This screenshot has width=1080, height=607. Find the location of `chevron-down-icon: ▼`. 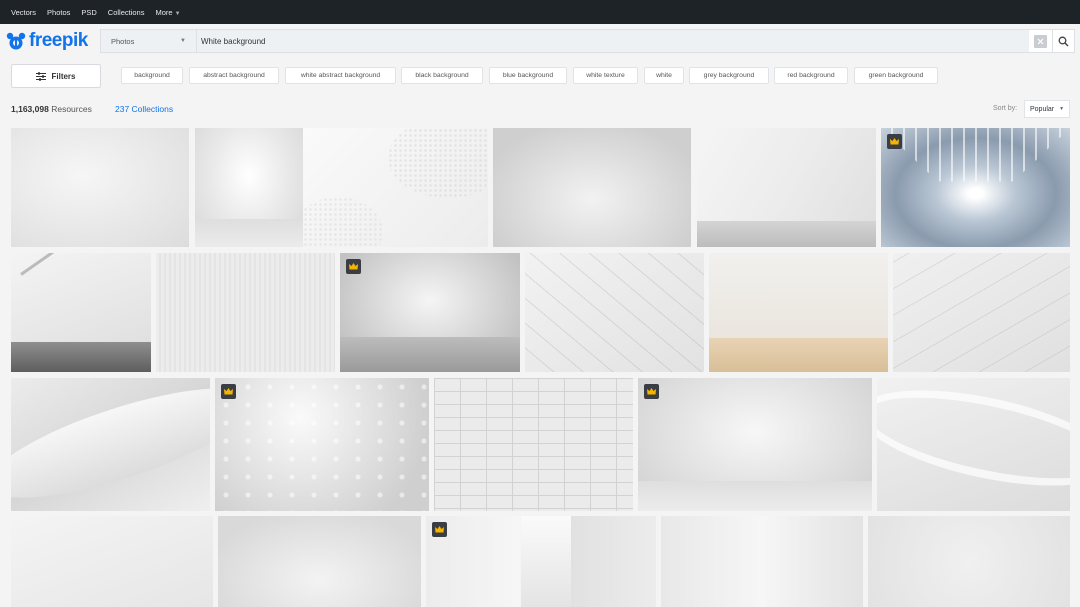

chevron-down-icon: ▼ is located at coordinates (177, 13).